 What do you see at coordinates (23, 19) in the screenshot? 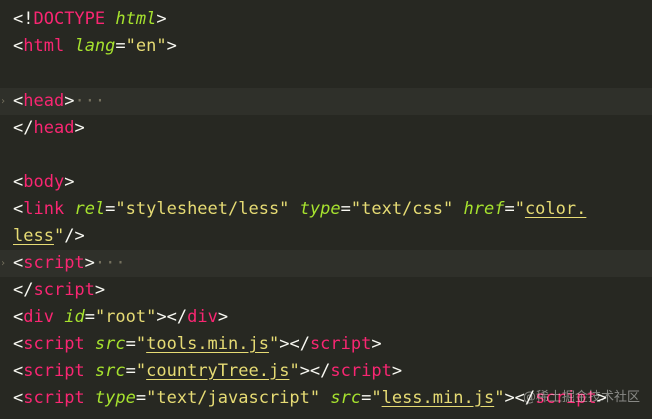
I see `punctuation: <!` at bounding box center [23, 19].